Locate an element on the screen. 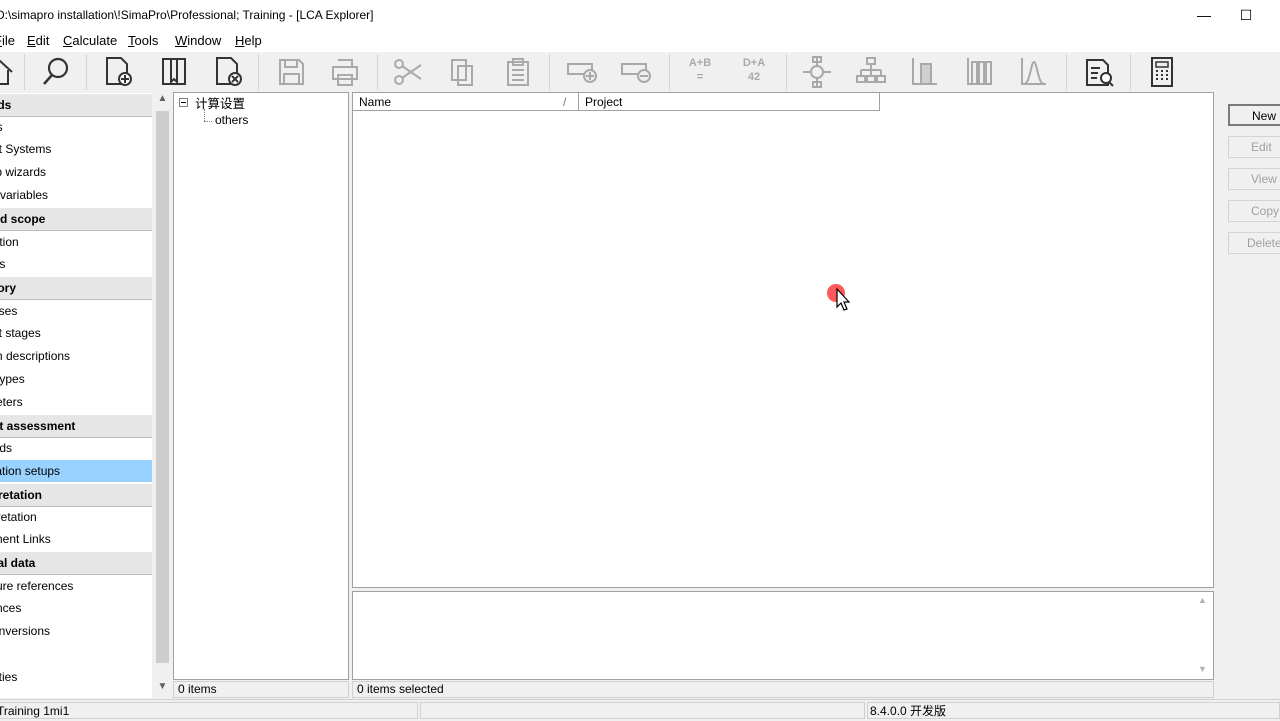 The height and width of the screenshot is (721, 1280). network-icon is located at coordinates (817, 72).